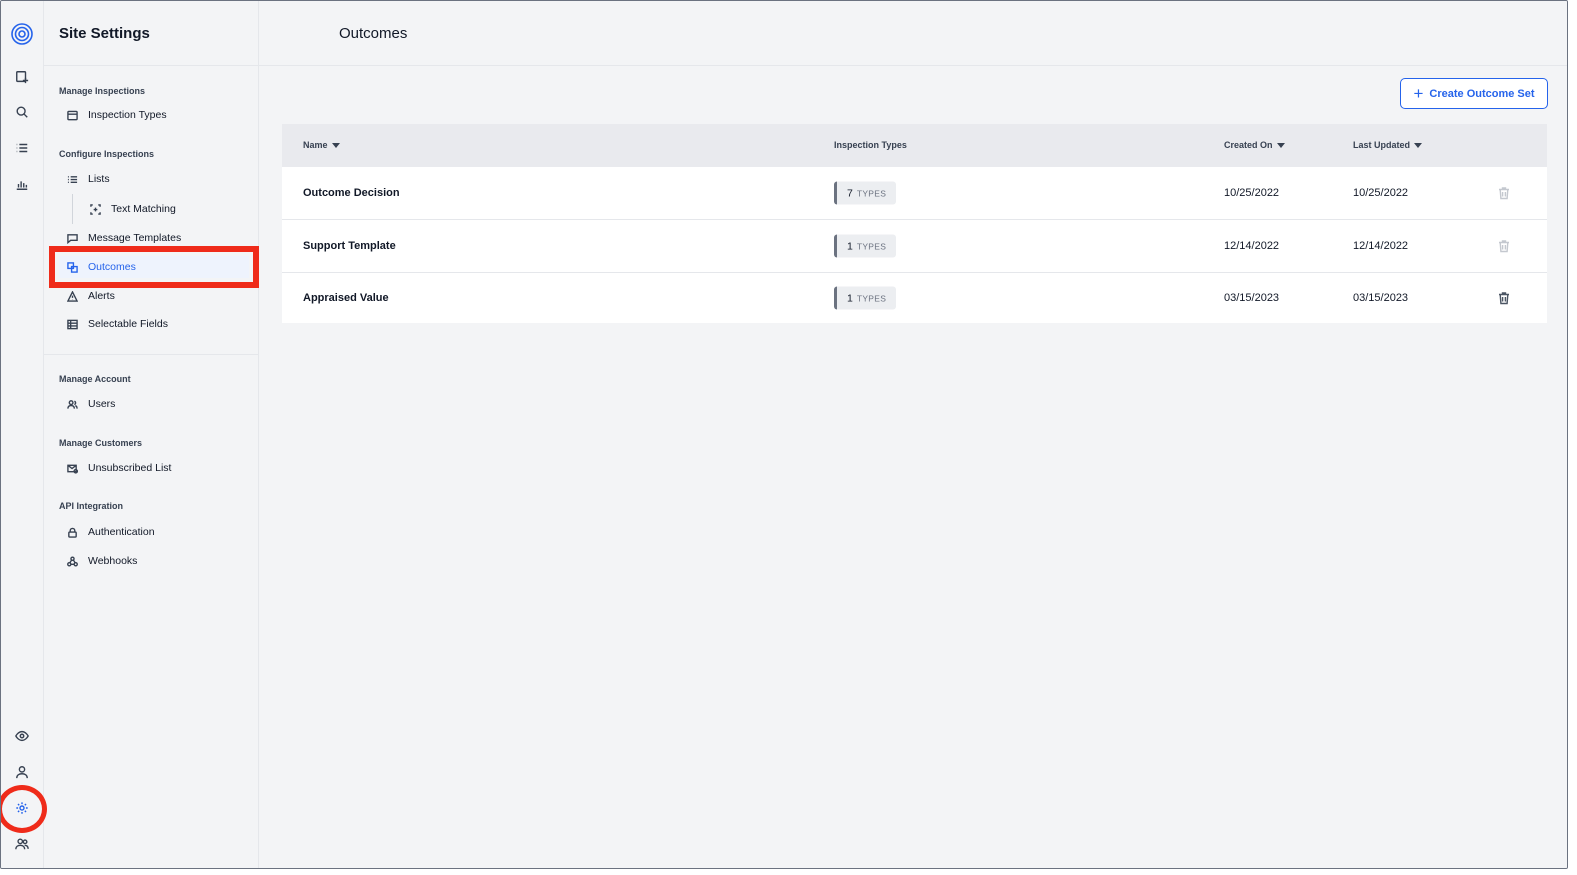 This screenshot has width=1577, height=875. What do you see at coordinates (349, 246) in the screenshot?
I see `outcome-name: Support Template` at bounding box center [349, 246].